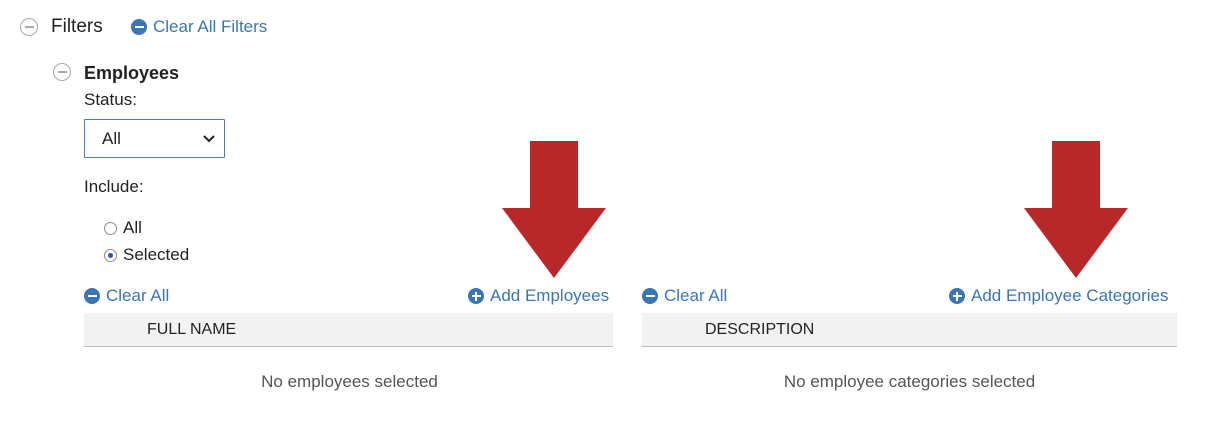 This screenshot has height=447, width=1211. I want to click on filters-collapse-icon, so click(29, 27).